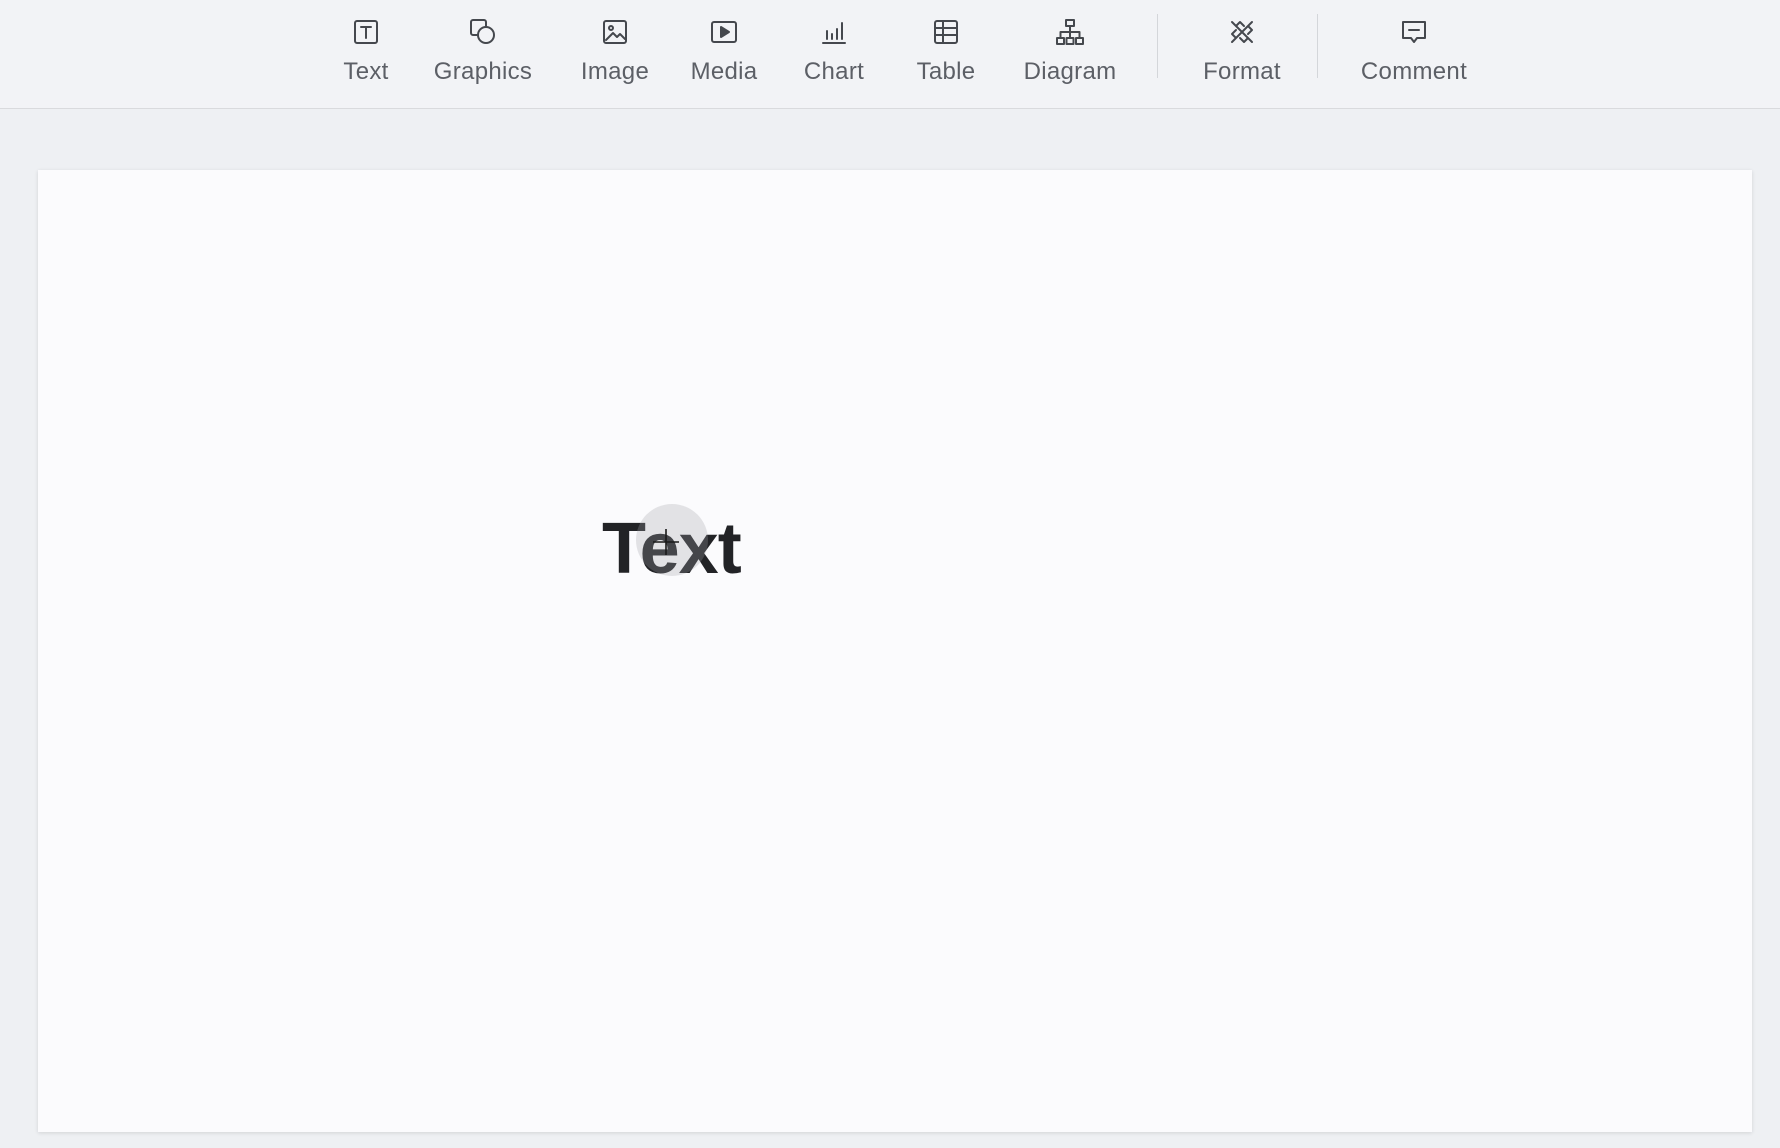 Image resolution: width=1780 pixels, height=1148 pixels. Describe the element at coordinates (483, 54) in the screenshot. I see `insert-graphics-button: Graphics` at that location.